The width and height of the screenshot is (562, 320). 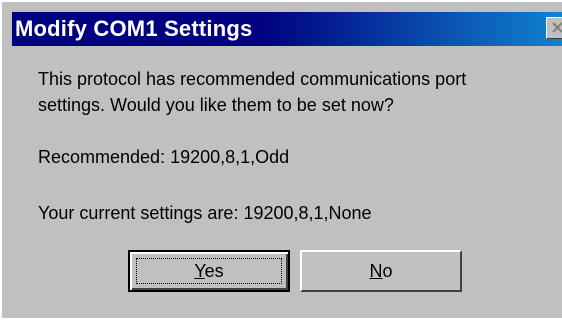 I want to click on focus-rectangle: Yes, so click(x=209, y=271).